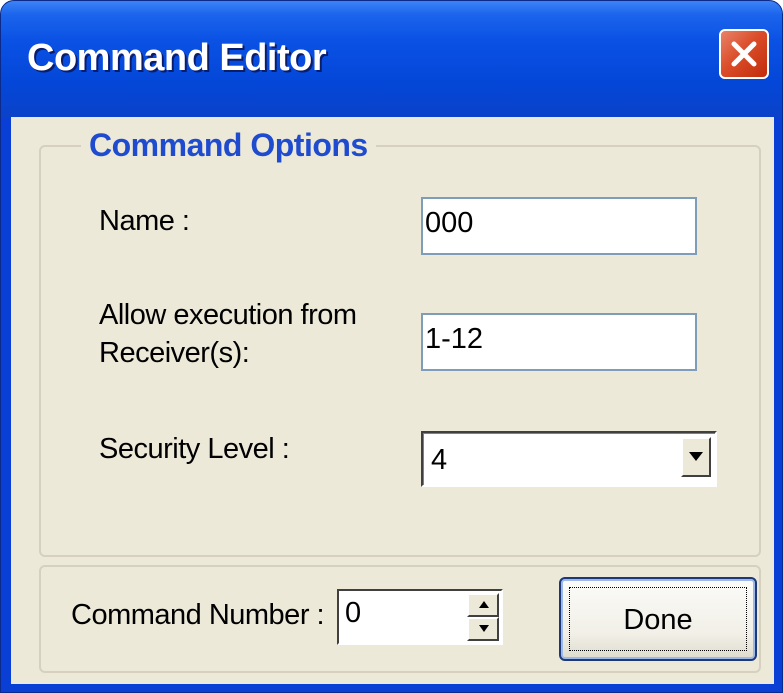  I want to click on done-button-label: Done, so click(658, 619).